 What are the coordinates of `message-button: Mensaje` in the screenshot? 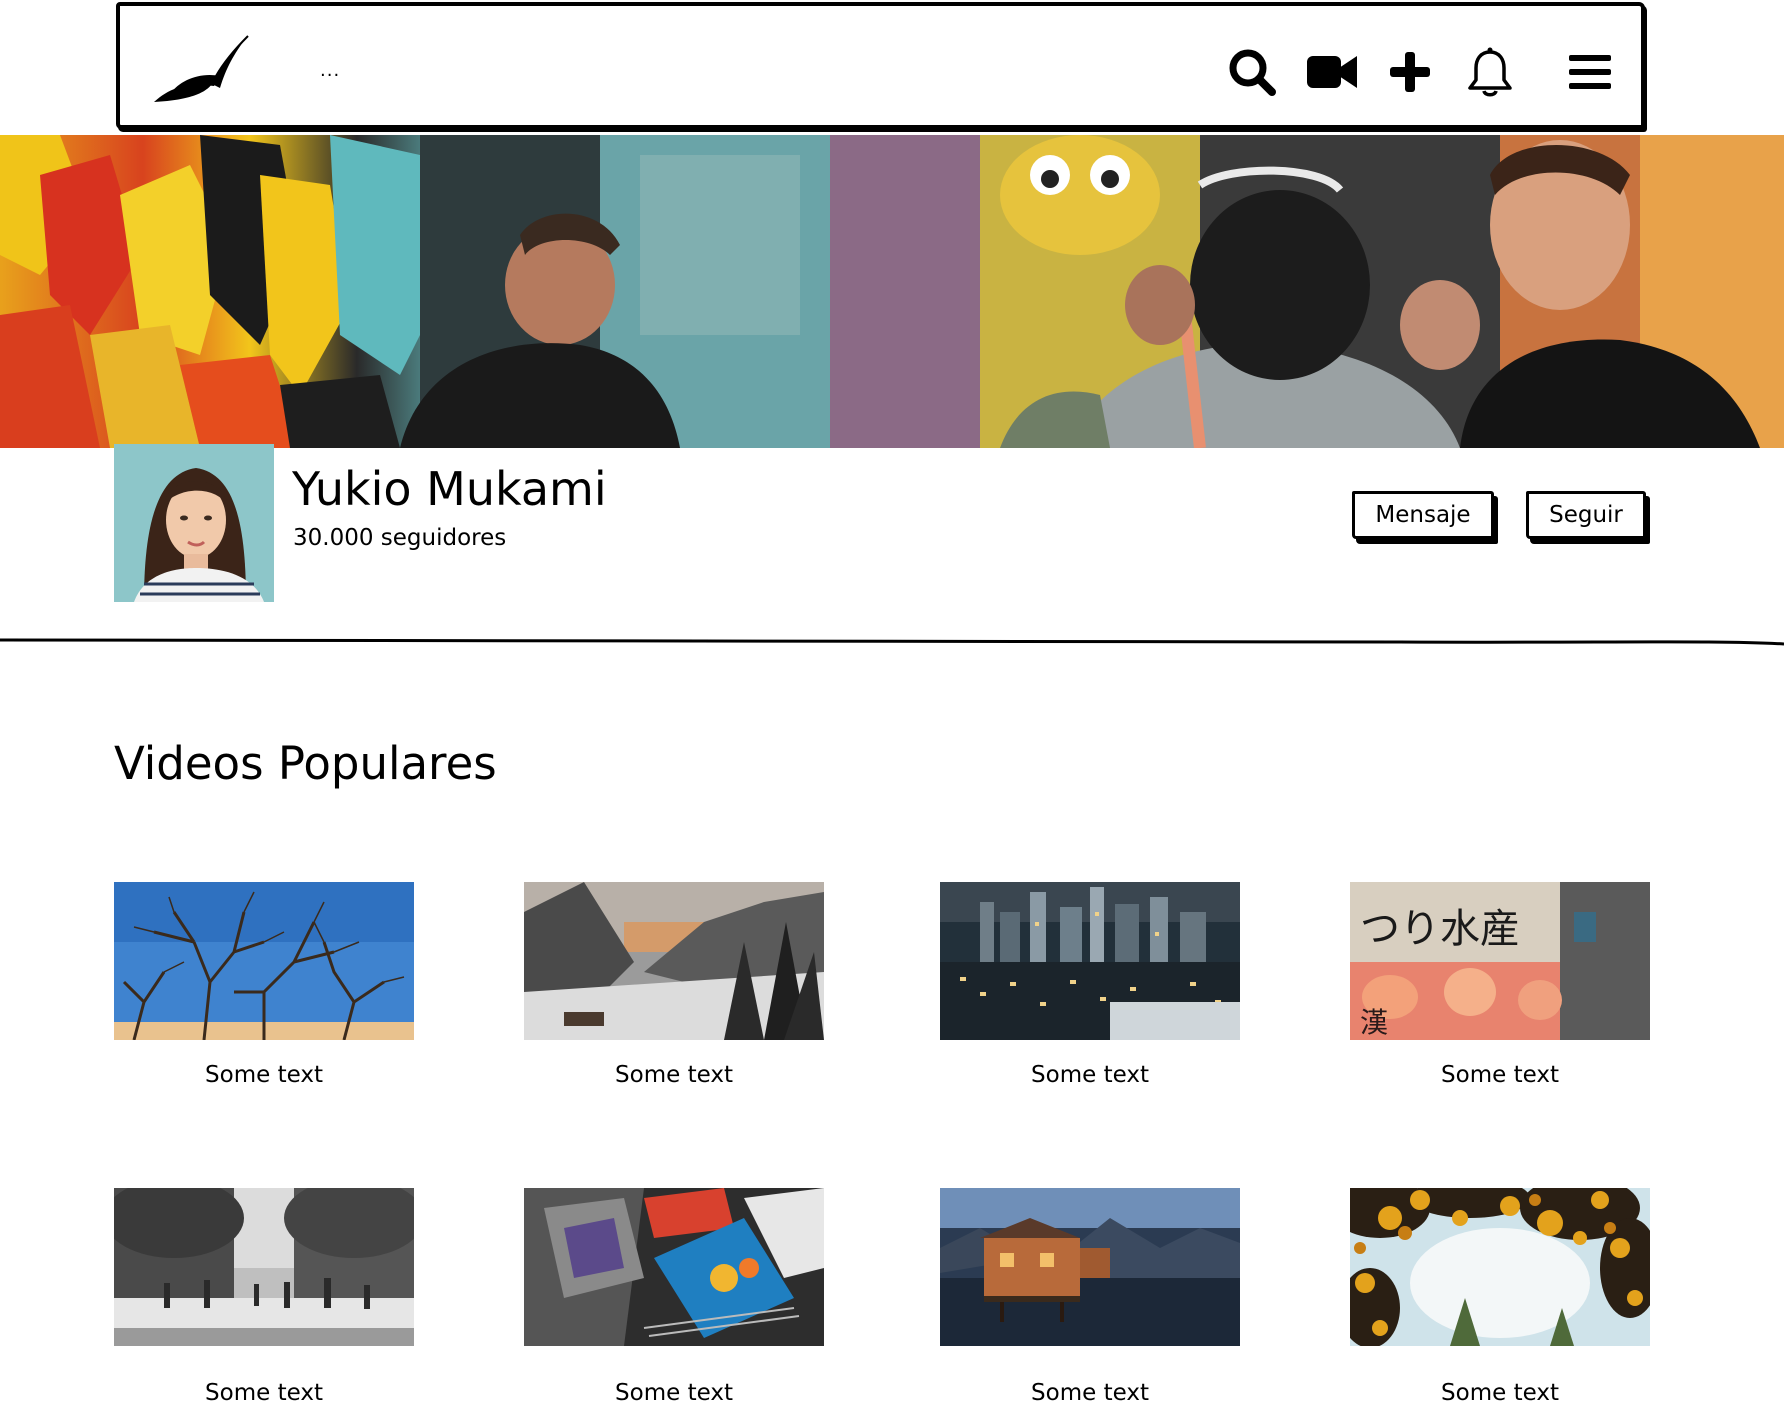 It's located at (1423, 515).